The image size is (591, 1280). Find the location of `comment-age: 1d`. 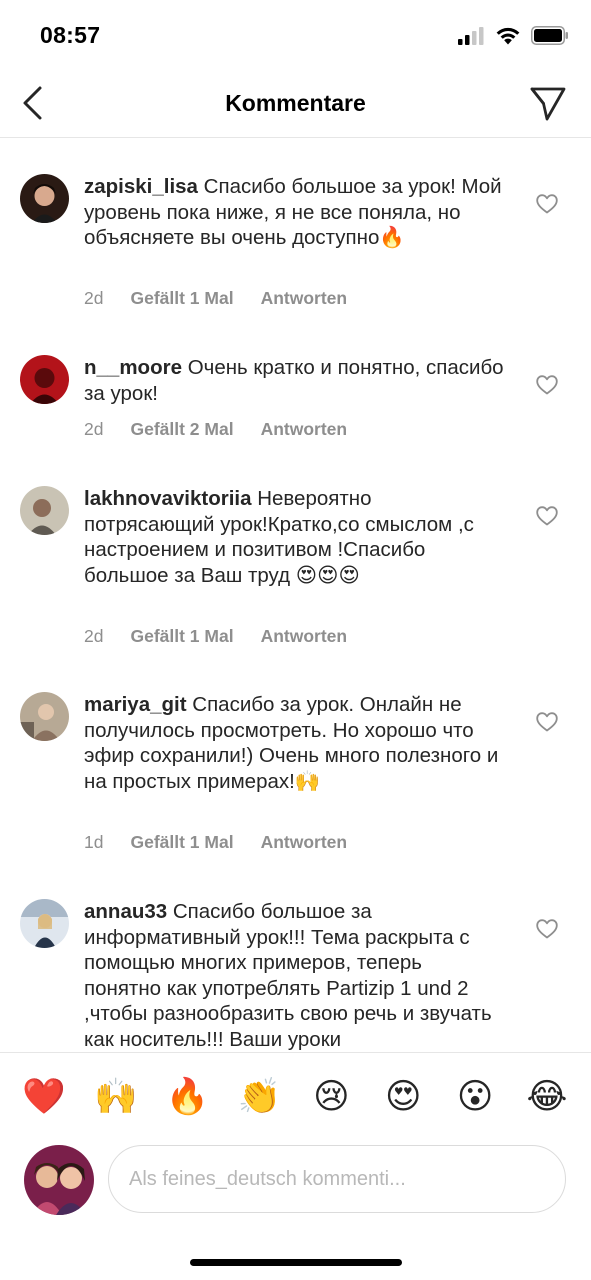

comment-age: 1d is located at coordinates (94, 842).